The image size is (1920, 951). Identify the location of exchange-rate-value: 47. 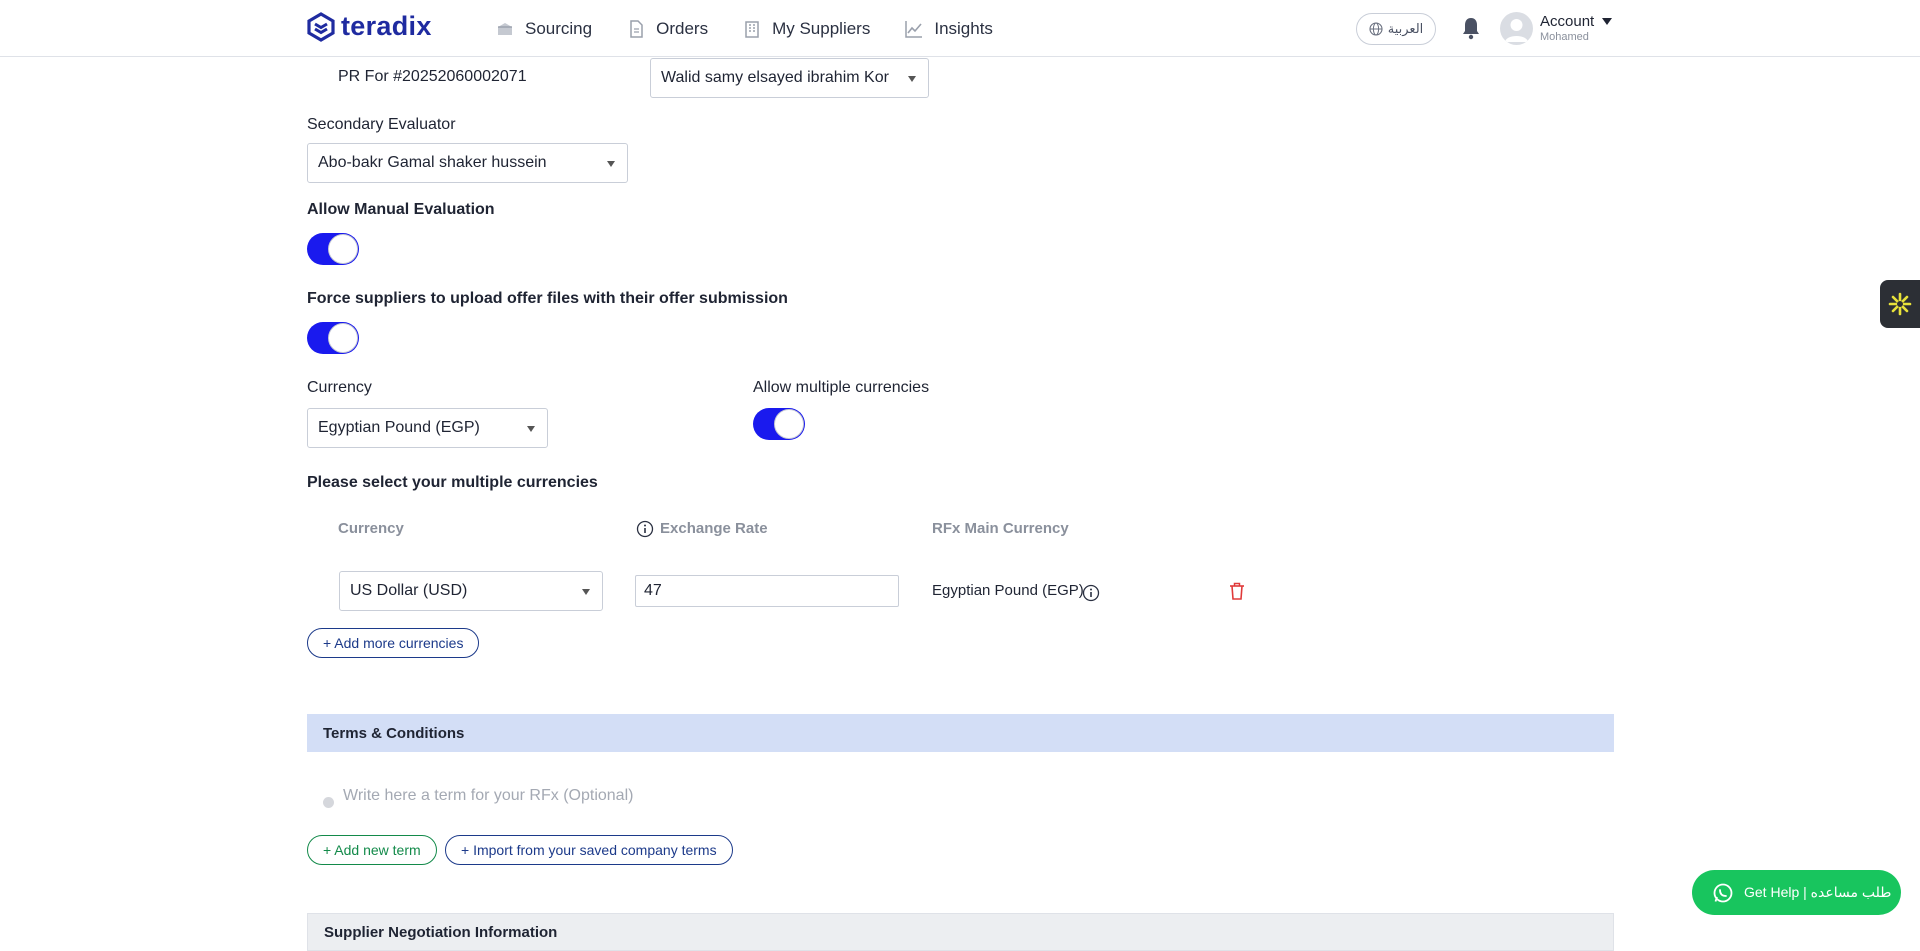
(653, 590).